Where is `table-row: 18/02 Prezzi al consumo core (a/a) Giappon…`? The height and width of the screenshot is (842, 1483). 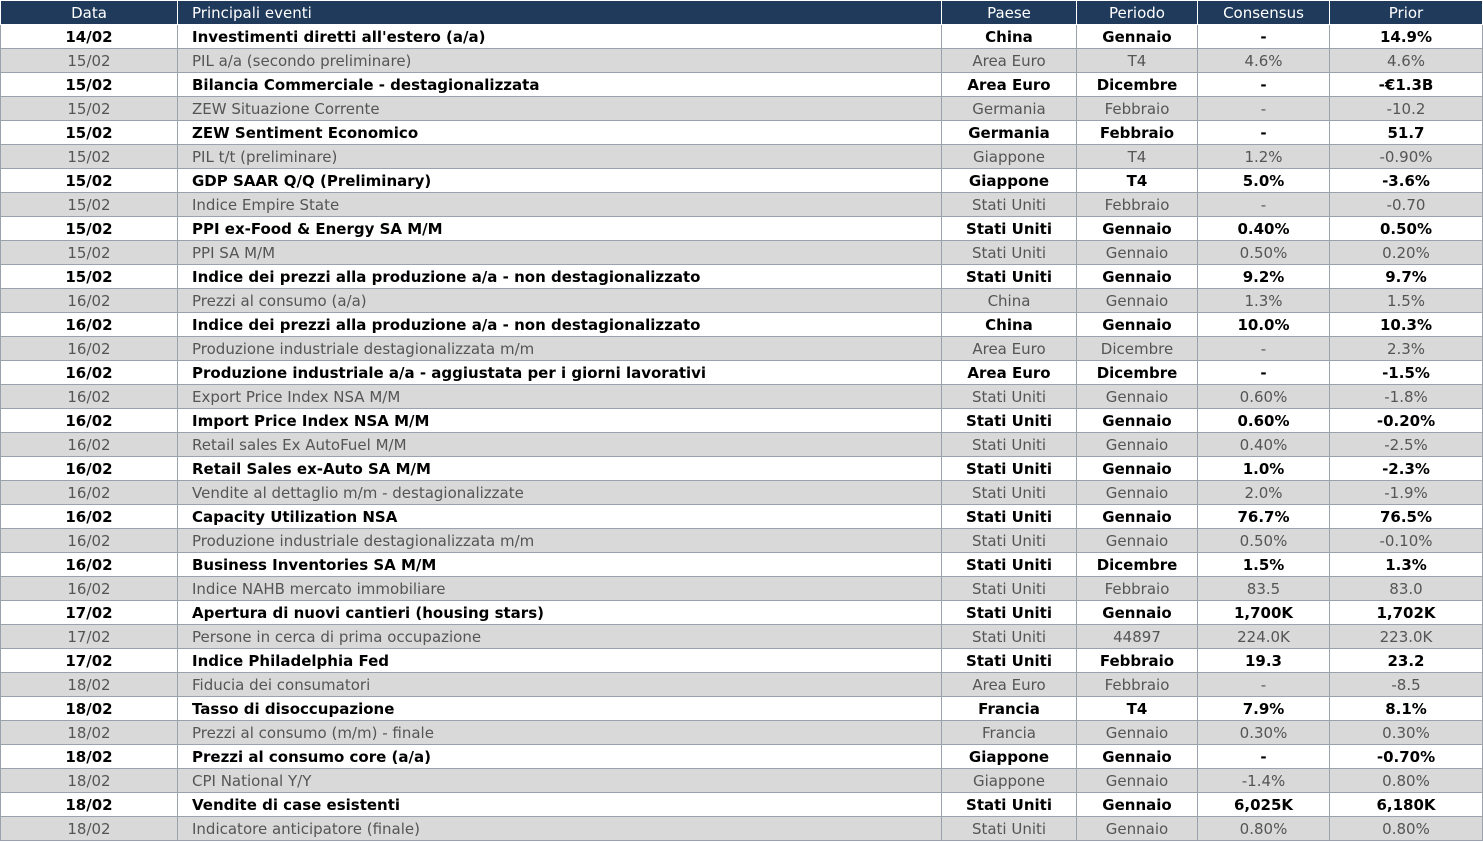
table-row: 18/02 Prezzi al consumo core (a/a) Giappon… is located at coordinates (741, 756).